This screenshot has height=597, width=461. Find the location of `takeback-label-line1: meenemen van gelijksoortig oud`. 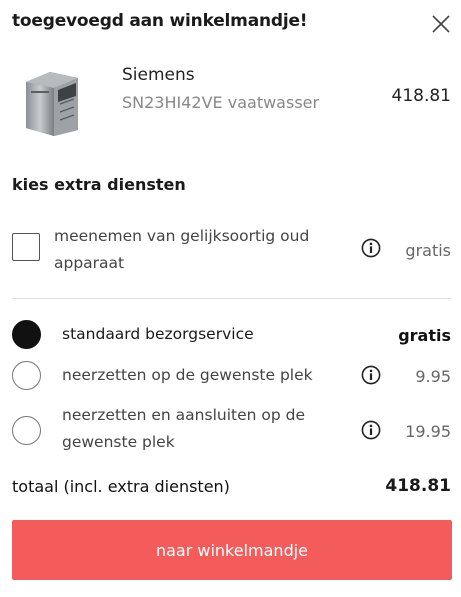

takeback-label-line1: meenemen van gelijksoortig oud is located at coordinates (182, 236).